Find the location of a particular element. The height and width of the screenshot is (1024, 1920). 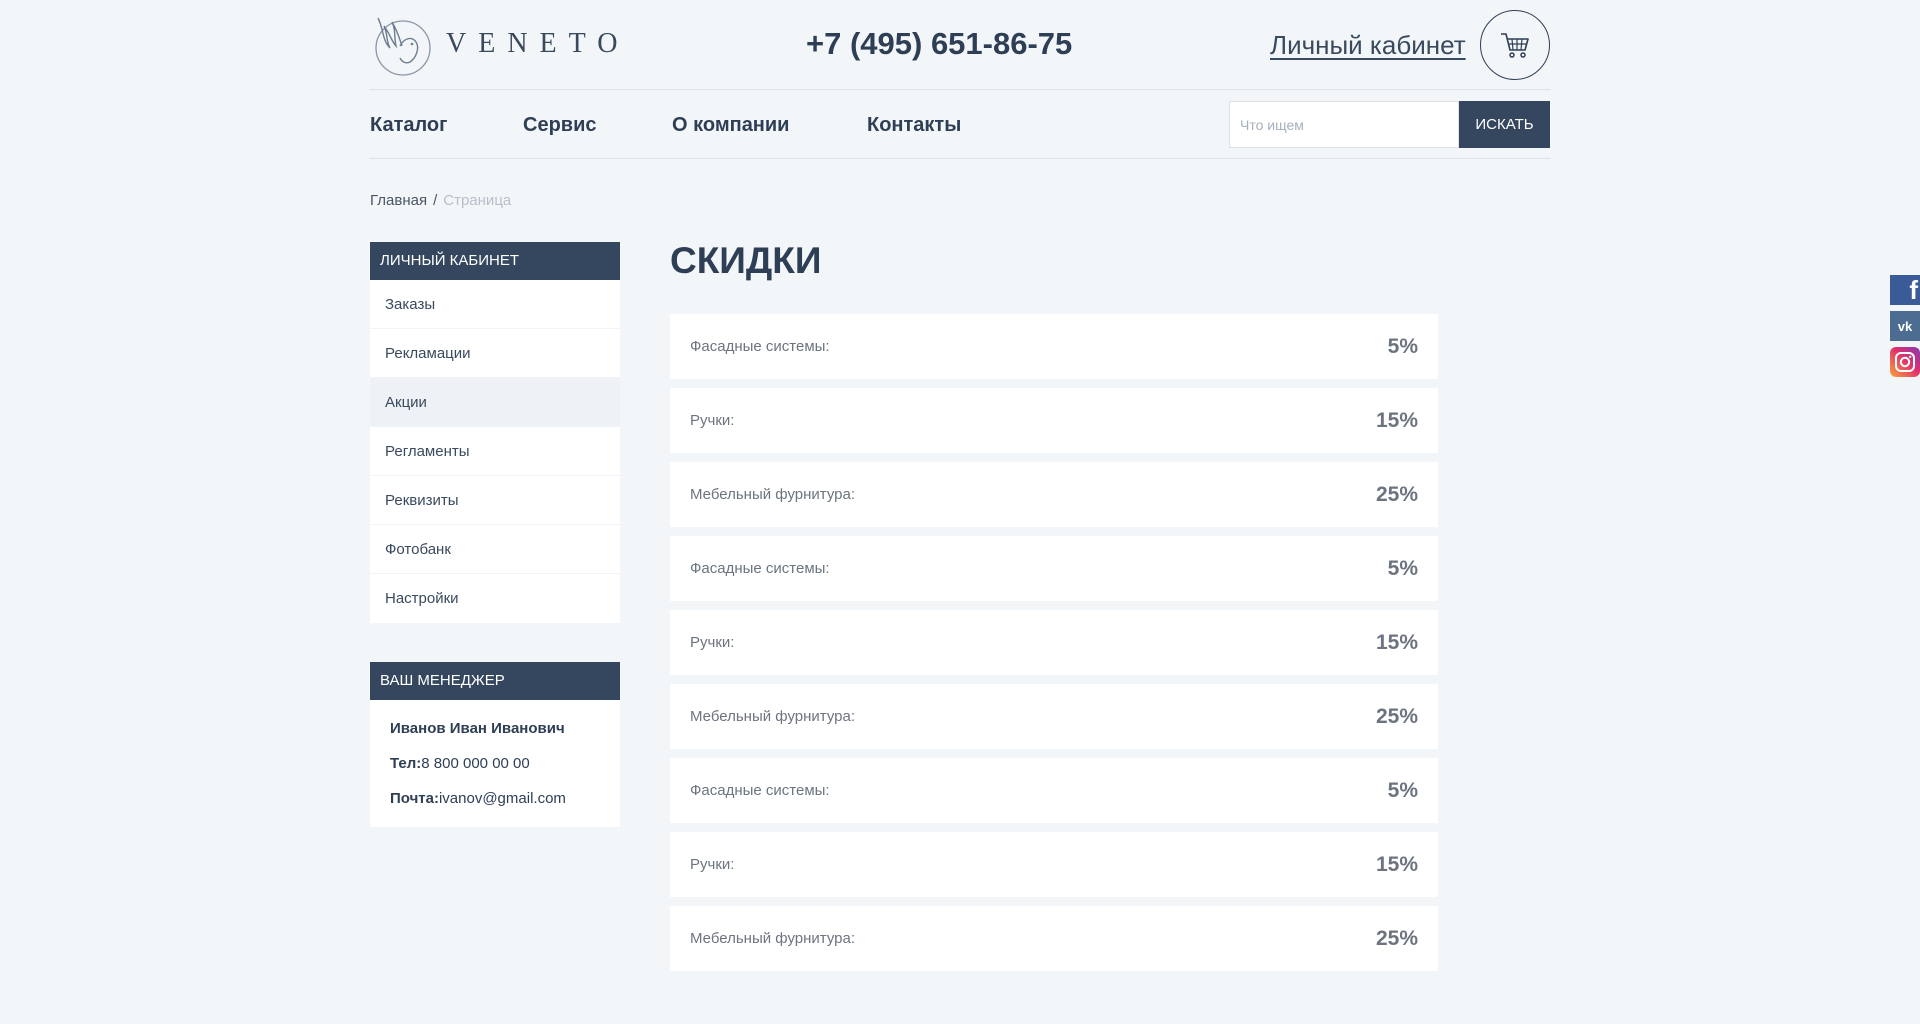

cart-icon is located at coordinates (1515, 45).